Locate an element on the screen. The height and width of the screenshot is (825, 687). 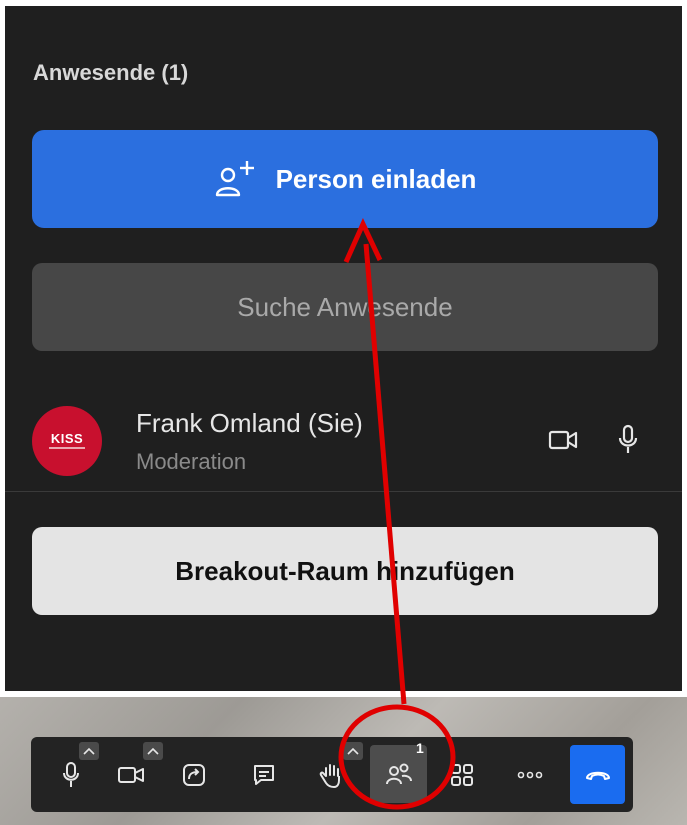
meeting-toolbar: 1 is located at coordinates (332, 774).